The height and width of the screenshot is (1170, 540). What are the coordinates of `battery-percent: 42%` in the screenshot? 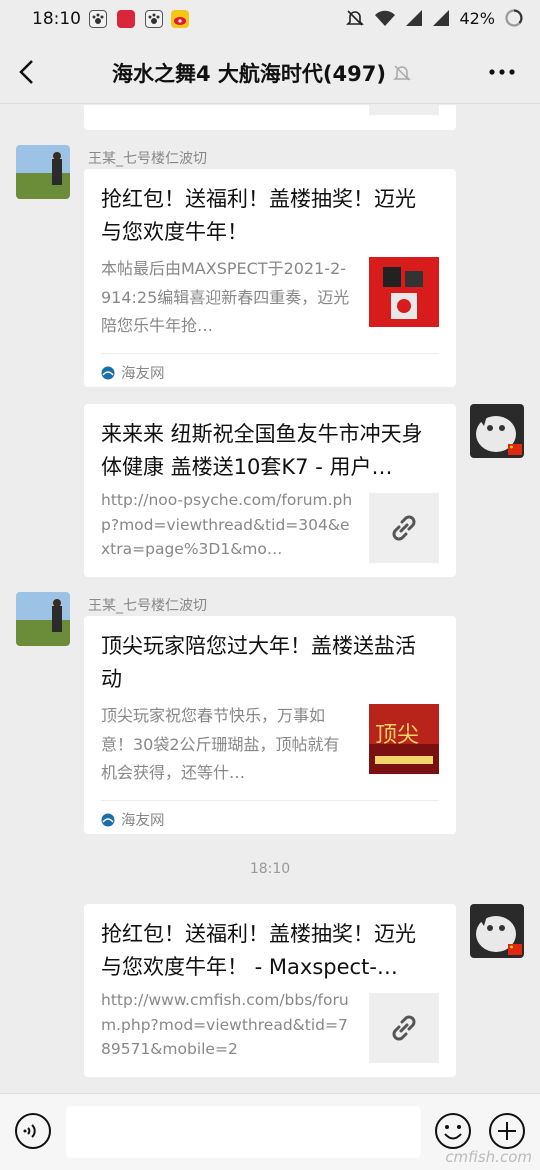 It's located at (477, 18).